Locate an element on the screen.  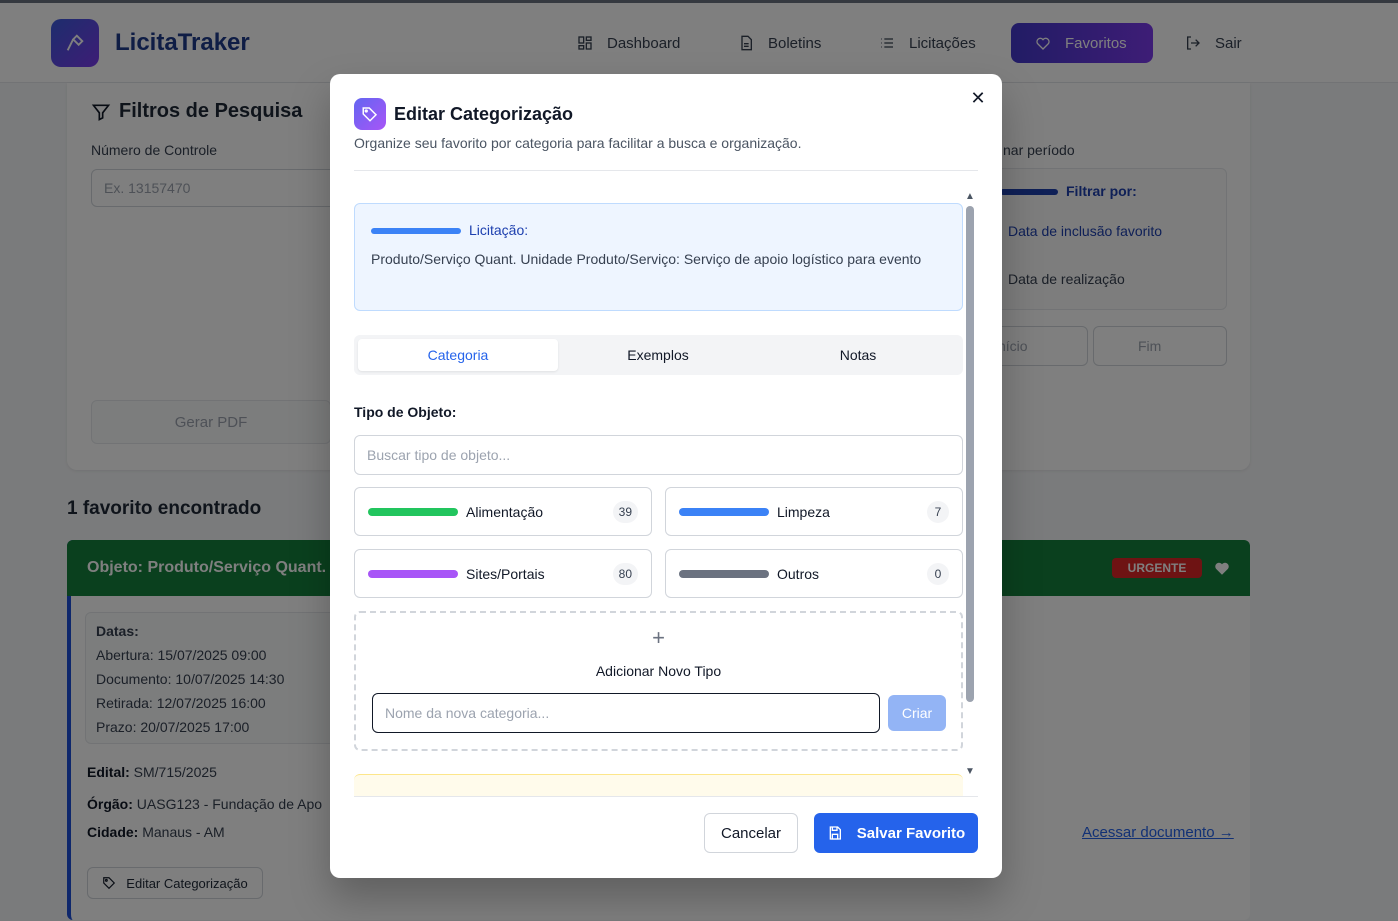
create-category-button: Criar is located at coordinates (917, 713).